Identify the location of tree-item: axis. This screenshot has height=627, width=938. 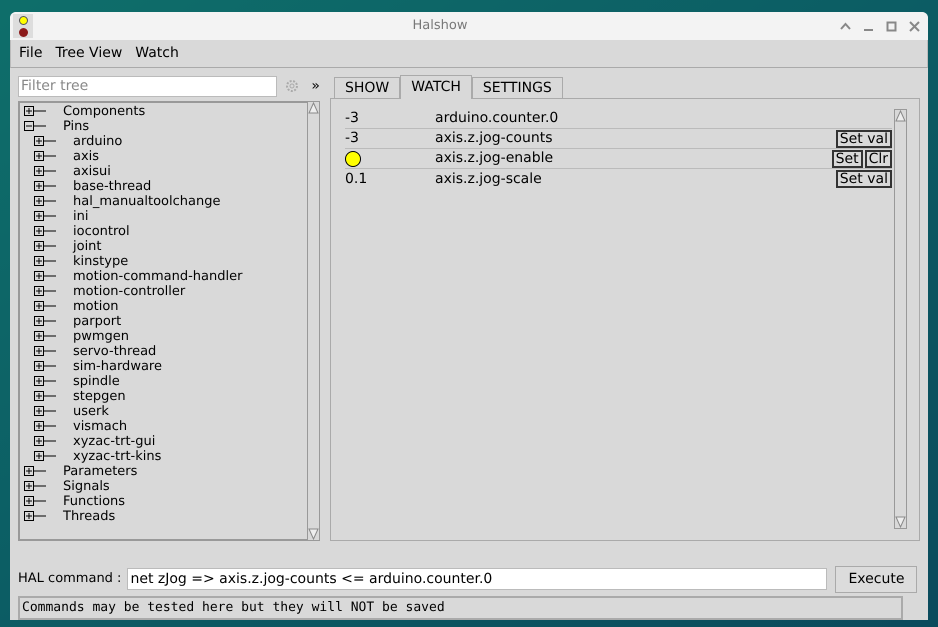
(86, 156).